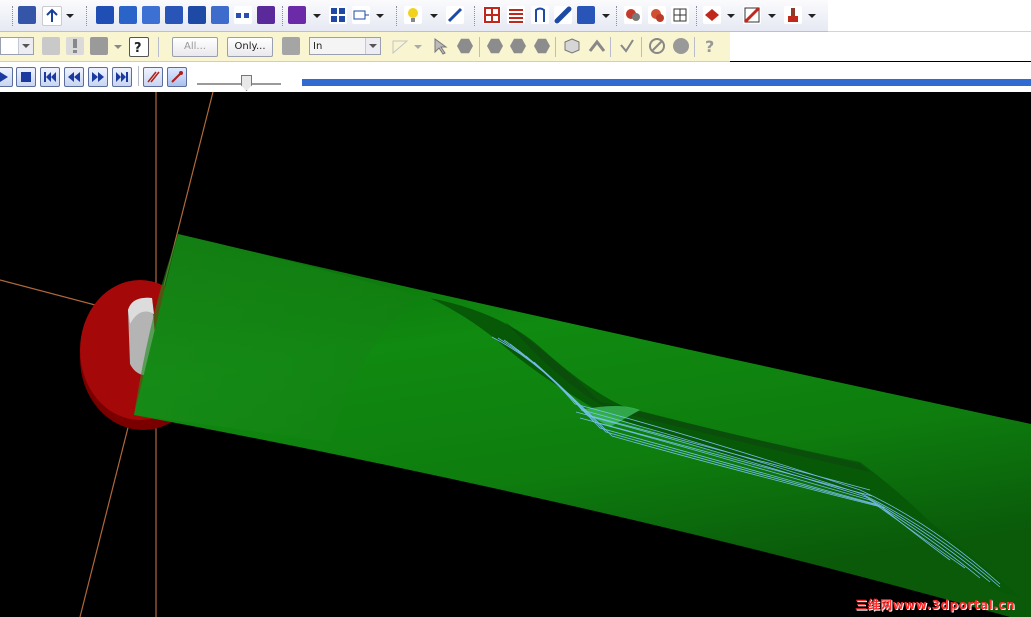 This screenshot has height=617, width=1031. Describe the element at coordinates (516, 15) in the screenshot. I see `list-icon` at that location.